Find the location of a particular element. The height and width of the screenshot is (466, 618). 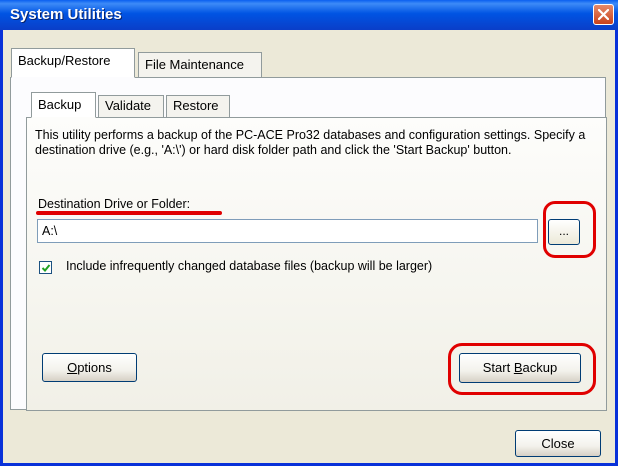

start-label-prefix: Start is located at coordinates (498, 367).